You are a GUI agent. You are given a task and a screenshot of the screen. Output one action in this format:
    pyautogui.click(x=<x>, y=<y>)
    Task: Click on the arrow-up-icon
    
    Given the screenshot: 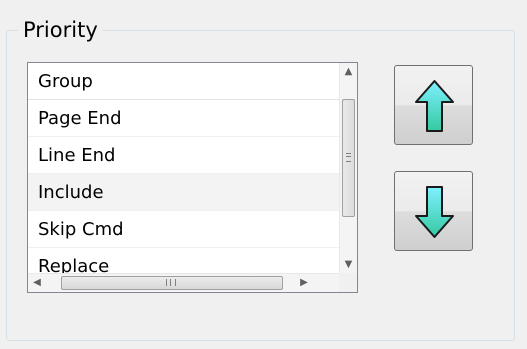 What is the action you would take?
    pyautogui.click(x=434, y=106)
    